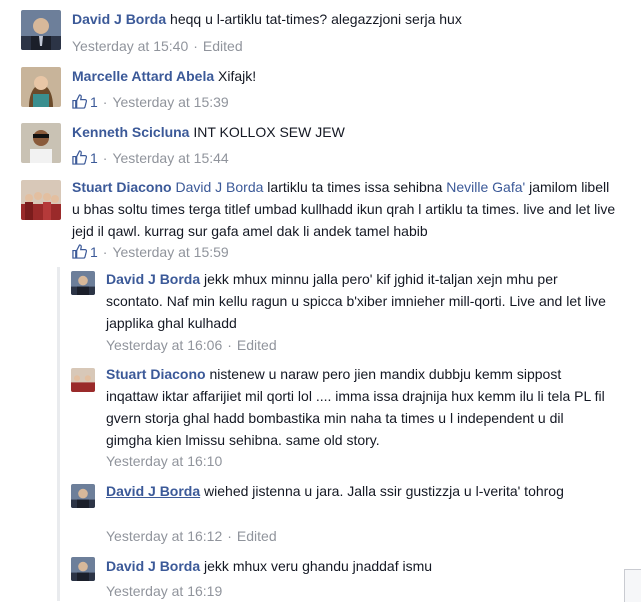  What do you see at coordinates (164, 345) in the screenshot?
I see `reply-timestamp: Yesterday at 16:06` at bounding box center [164, 345].